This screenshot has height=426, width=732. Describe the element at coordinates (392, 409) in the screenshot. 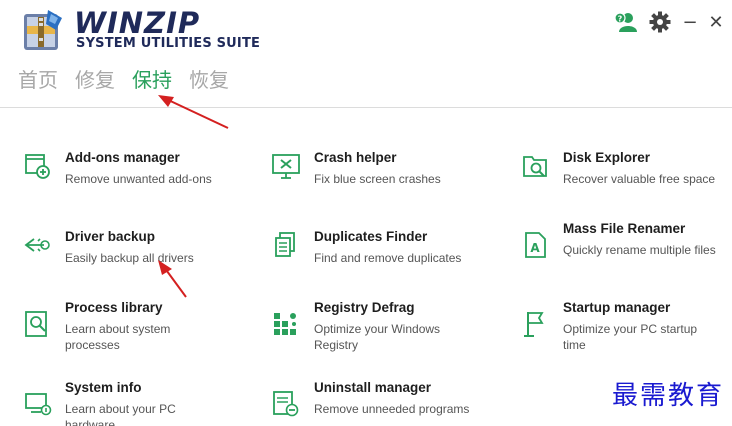

I see `tool-desc: Remove unneeded programs` at that location.